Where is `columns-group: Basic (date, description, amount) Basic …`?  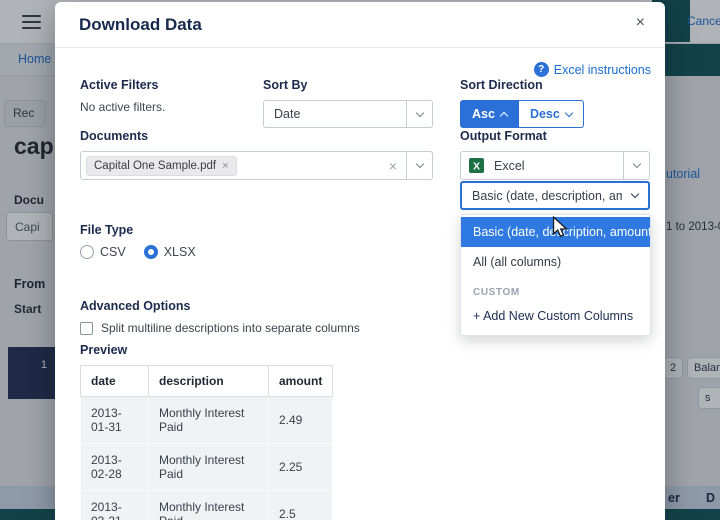
columns-group: Basic (date, description, amount) Basic … is located at coordinates (555, 258).